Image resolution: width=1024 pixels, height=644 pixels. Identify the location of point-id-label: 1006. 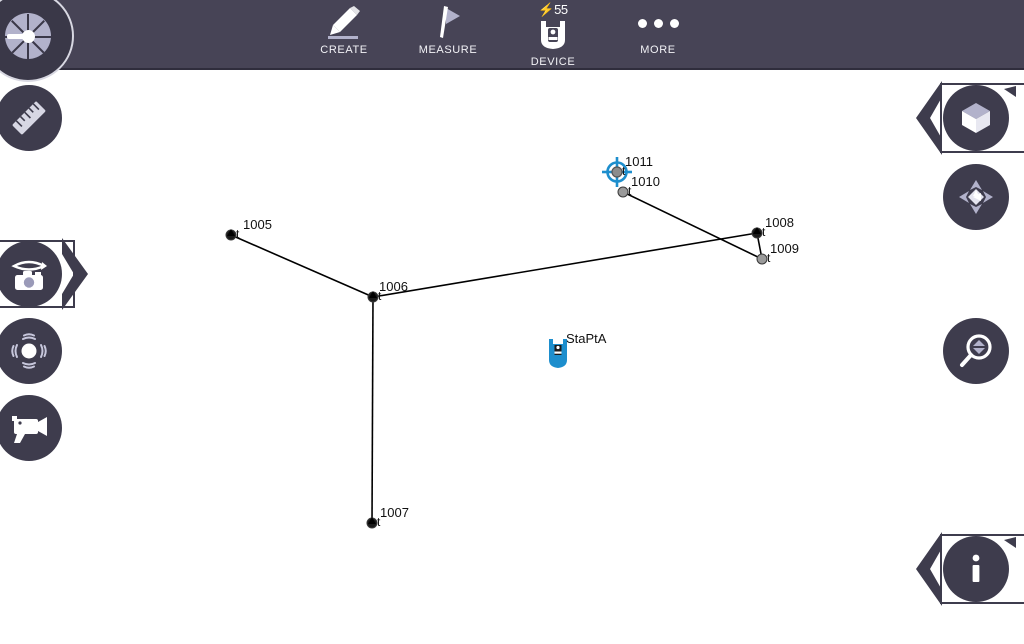
(393, 286).